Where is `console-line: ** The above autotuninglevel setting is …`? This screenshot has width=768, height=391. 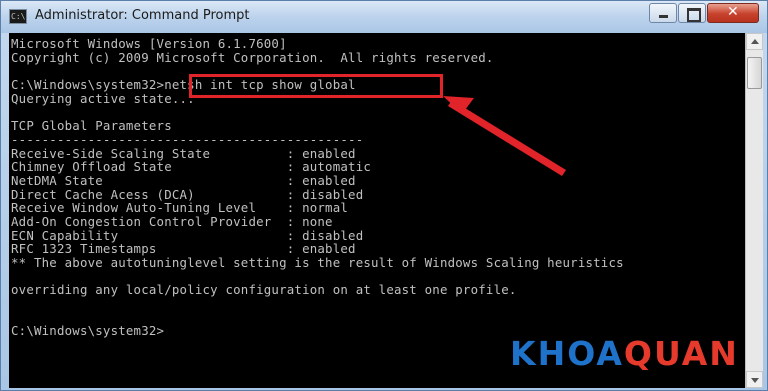
console-line: ** The above autotuninglevel setting is … is located at coordinates (317, 262).